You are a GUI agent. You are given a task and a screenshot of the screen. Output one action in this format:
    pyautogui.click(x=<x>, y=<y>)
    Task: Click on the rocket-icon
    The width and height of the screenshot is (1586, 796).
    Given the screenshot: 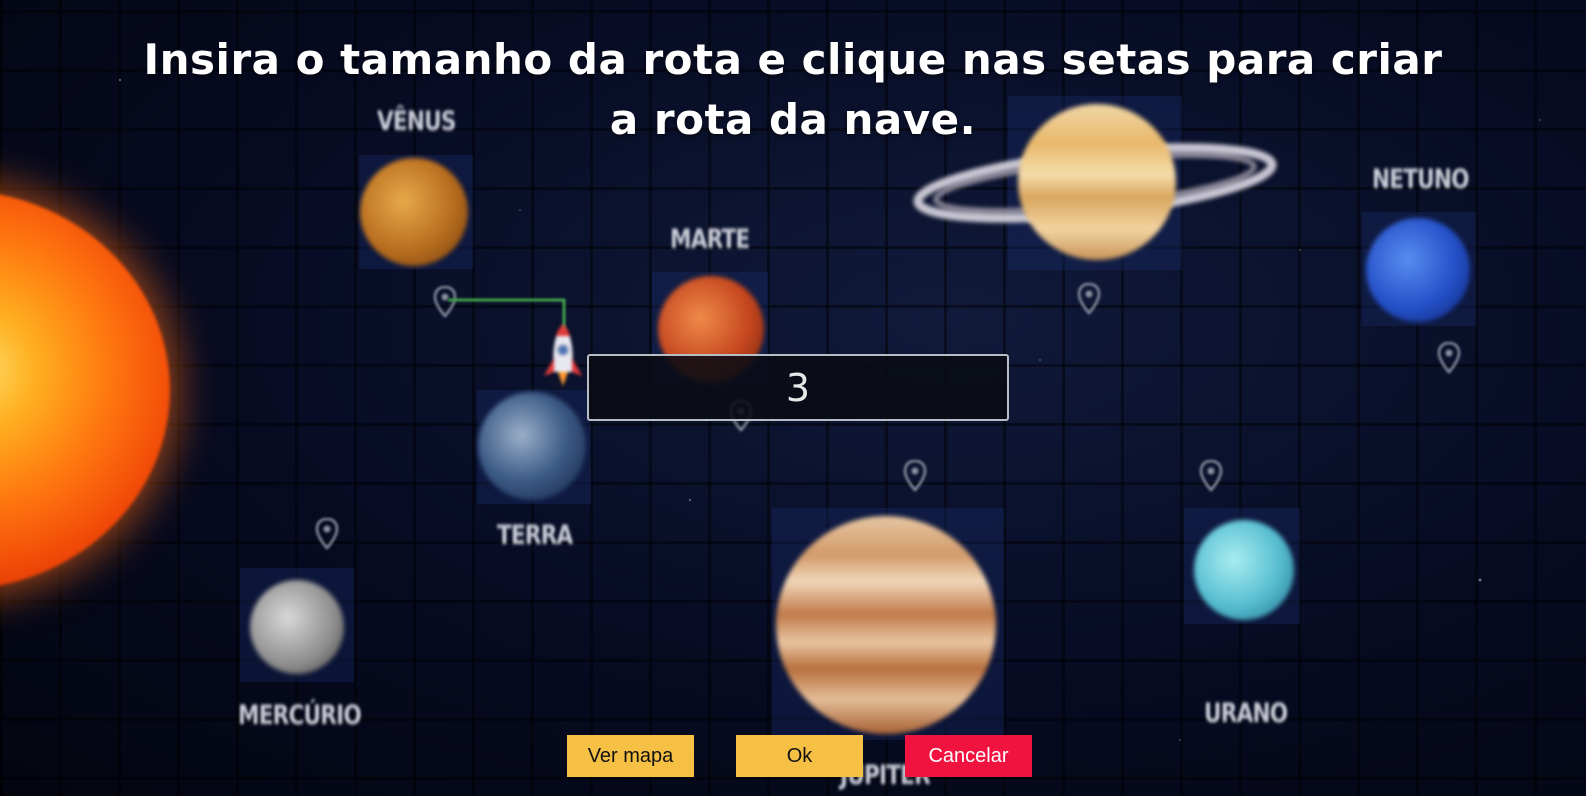 What is the action you would take?
    pyautogui.click(x=563, y=355)
    